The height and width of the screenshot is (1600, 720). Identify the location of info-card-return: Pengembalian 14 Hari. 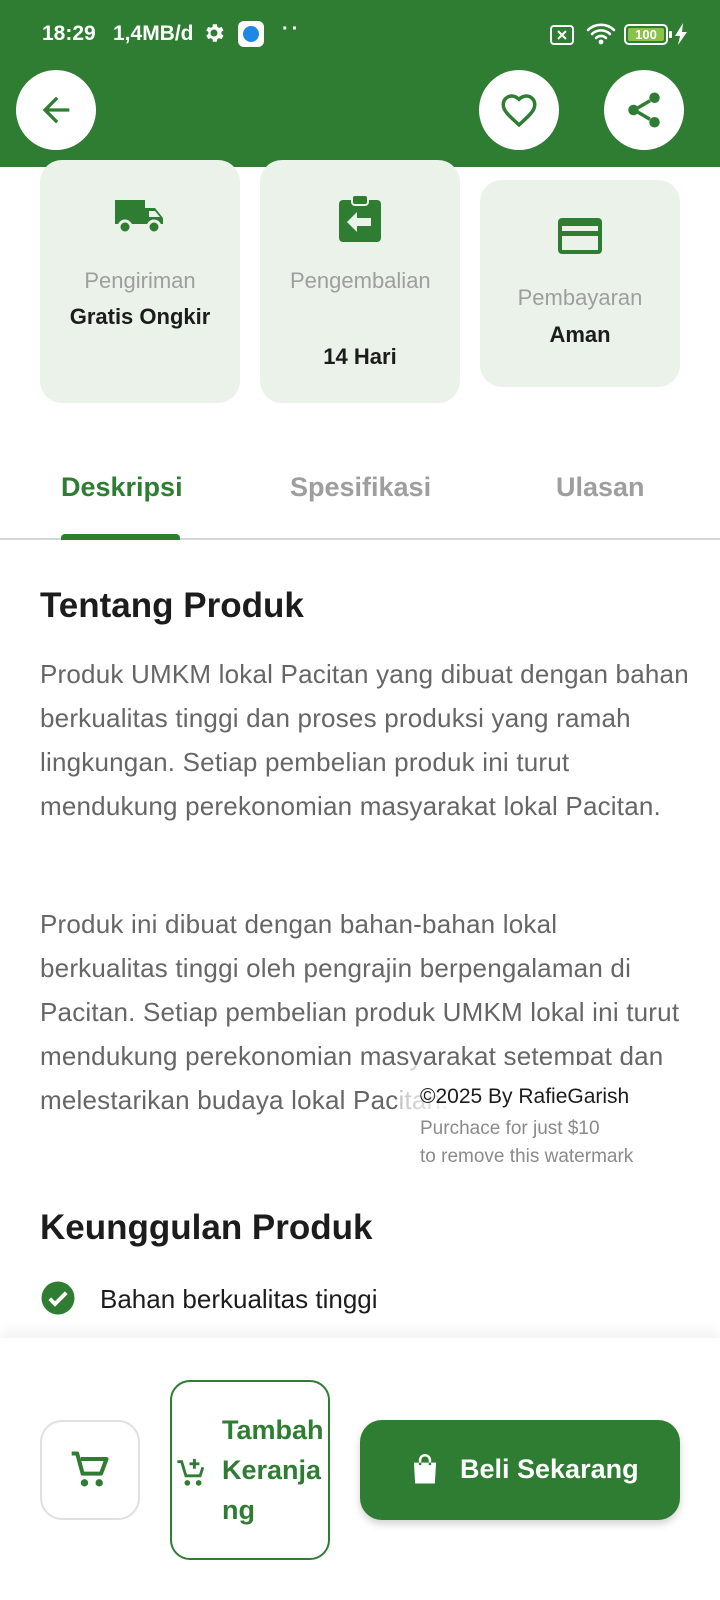
(360, 281).